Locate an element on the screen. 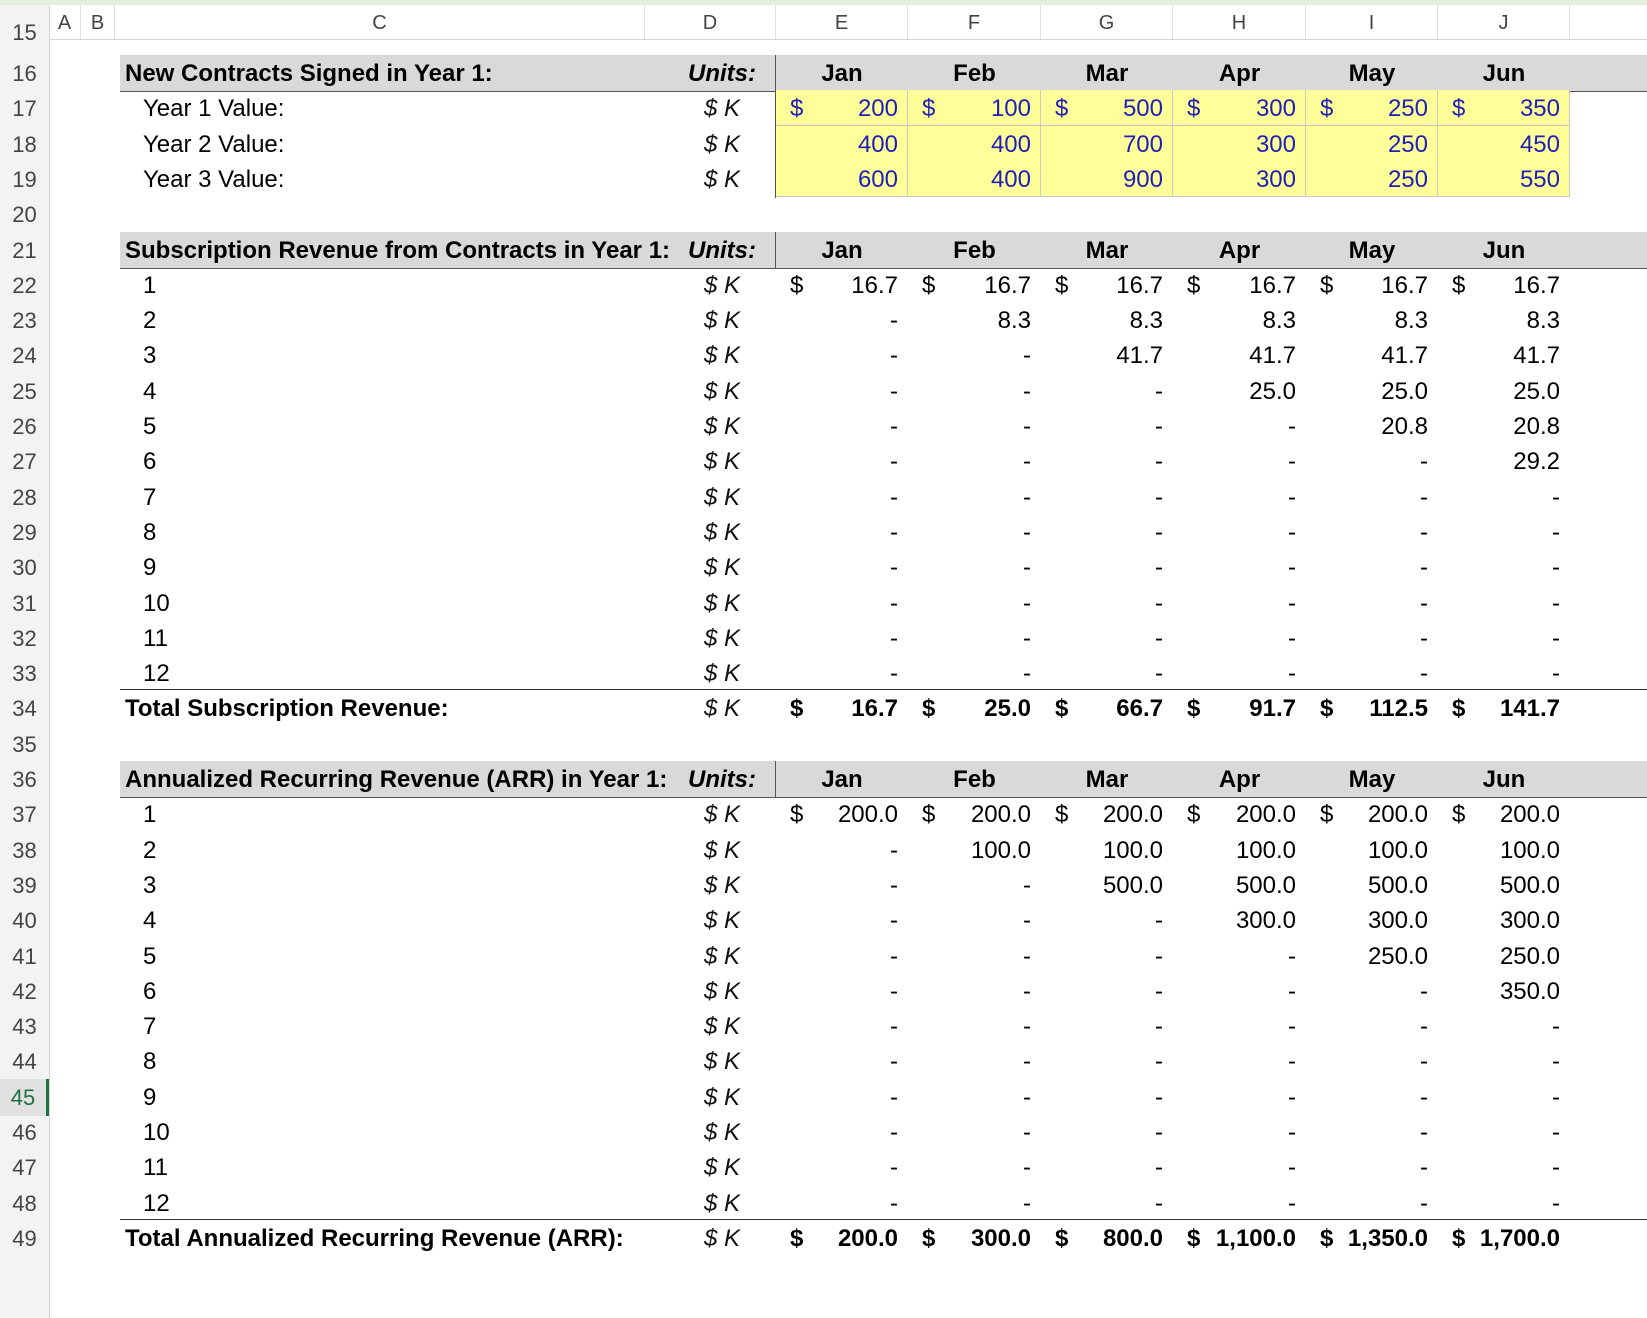 Image resolution: width=1647 pixels, height=1318 pixels. row-header-34: 34 is located at coordinates (24, 708).